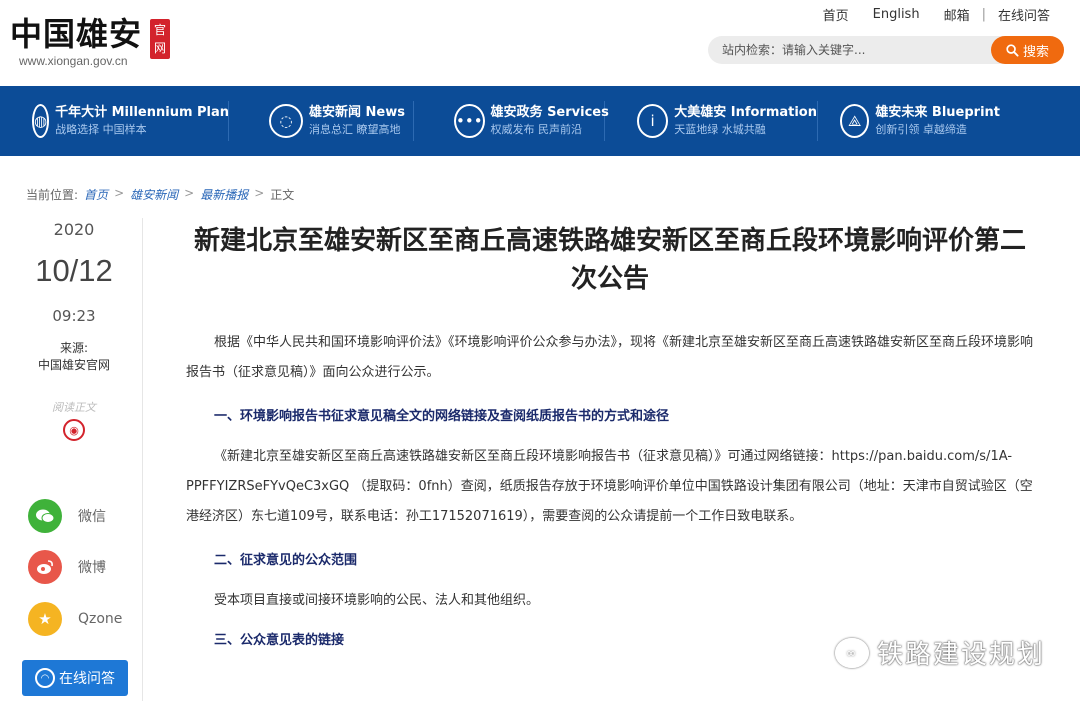 The image size is (1080, 701). Describe the element at coordinates (1035, 52) in the screenshot. I see `search-button-label: 搜索` at that location.